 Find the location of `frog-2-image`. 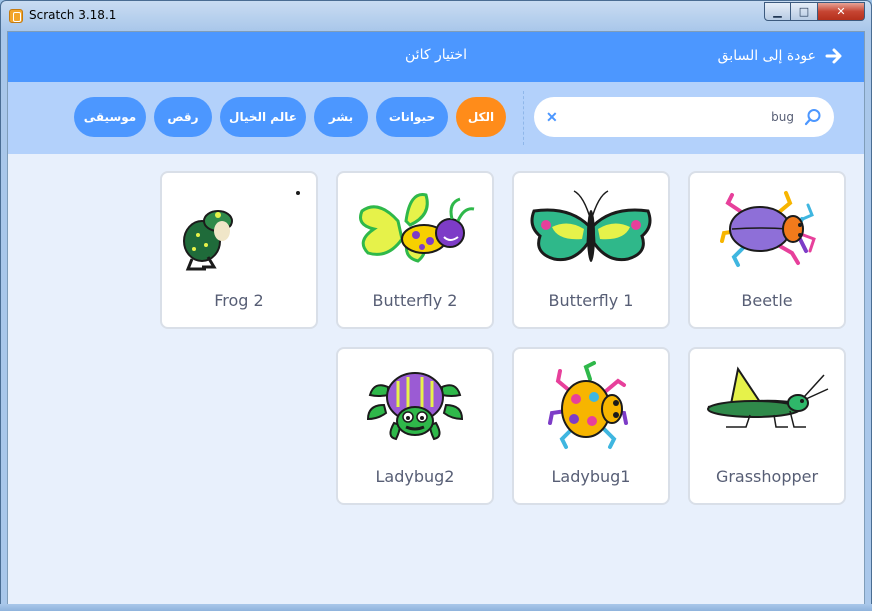

frog-2-image is located at coordinates (241, 231).